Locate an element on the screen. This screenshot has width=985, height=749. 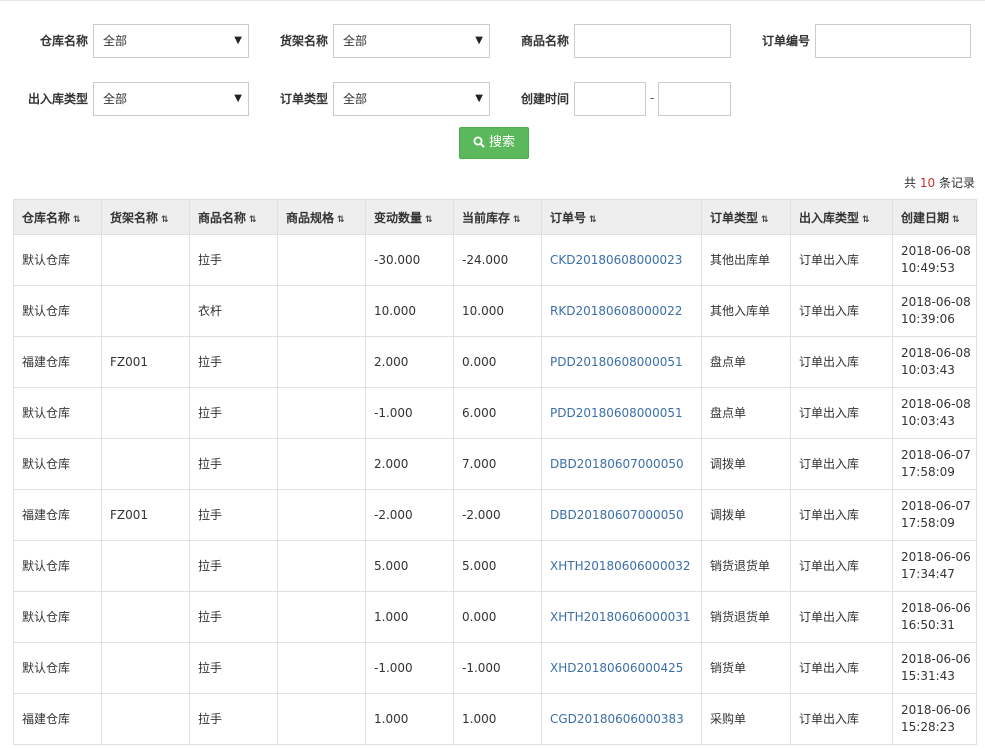
cell-change: 1.000 is located at coordinates (409, 719).